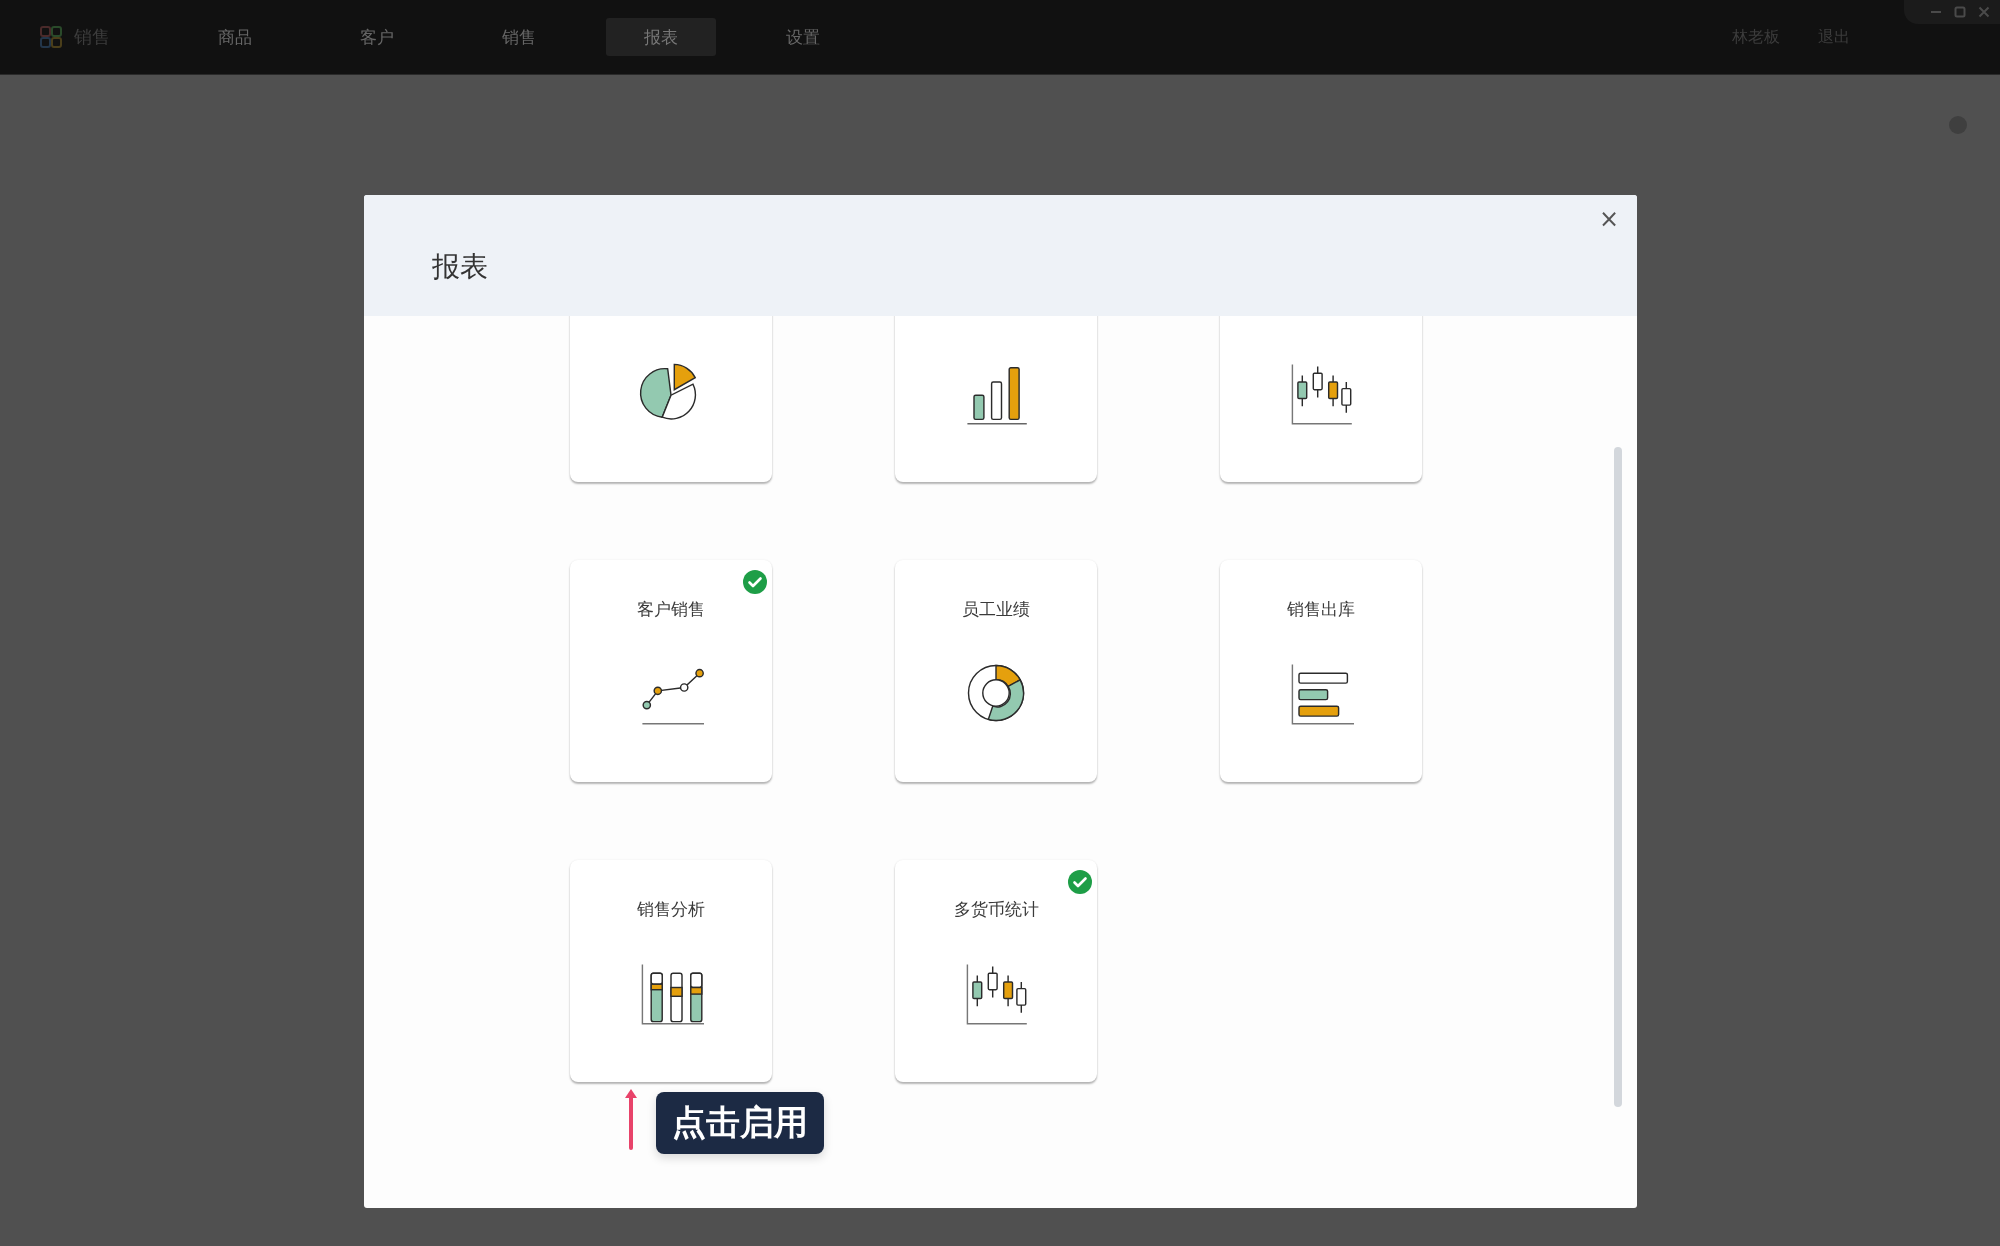  Describe the element at coordinates (671, 671) in the screenshot. I see `report-card: 客户销售` at that location.